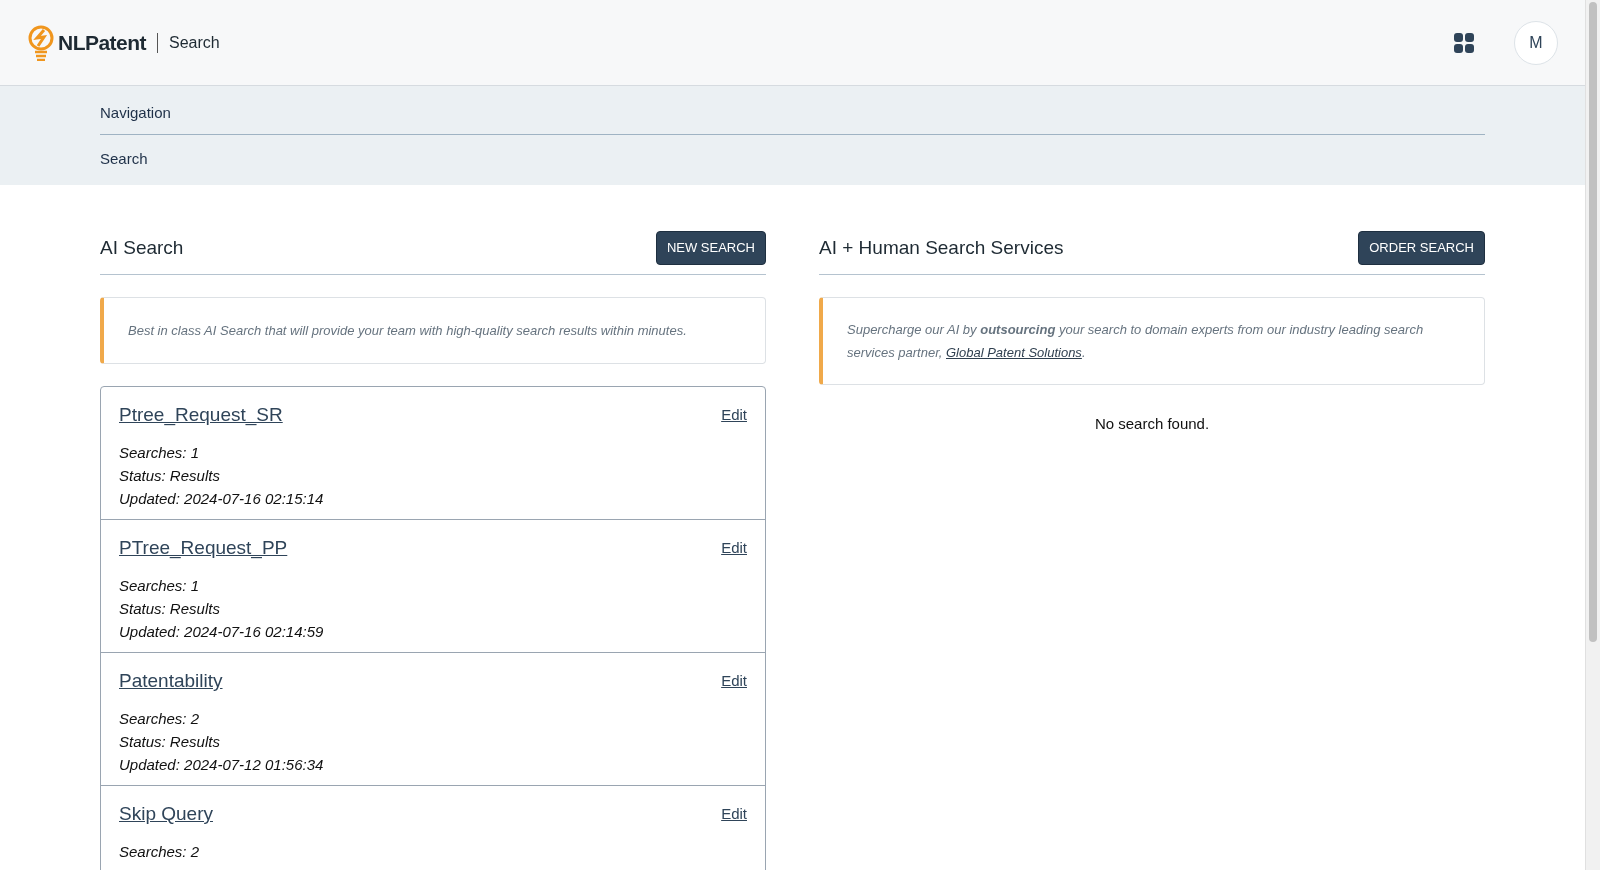 The height and width of the screenshot is (870, 1600). Describe the element at coordinates (792, 118) in the screenshot. I see `navigation-heading: Navigation` at that location.